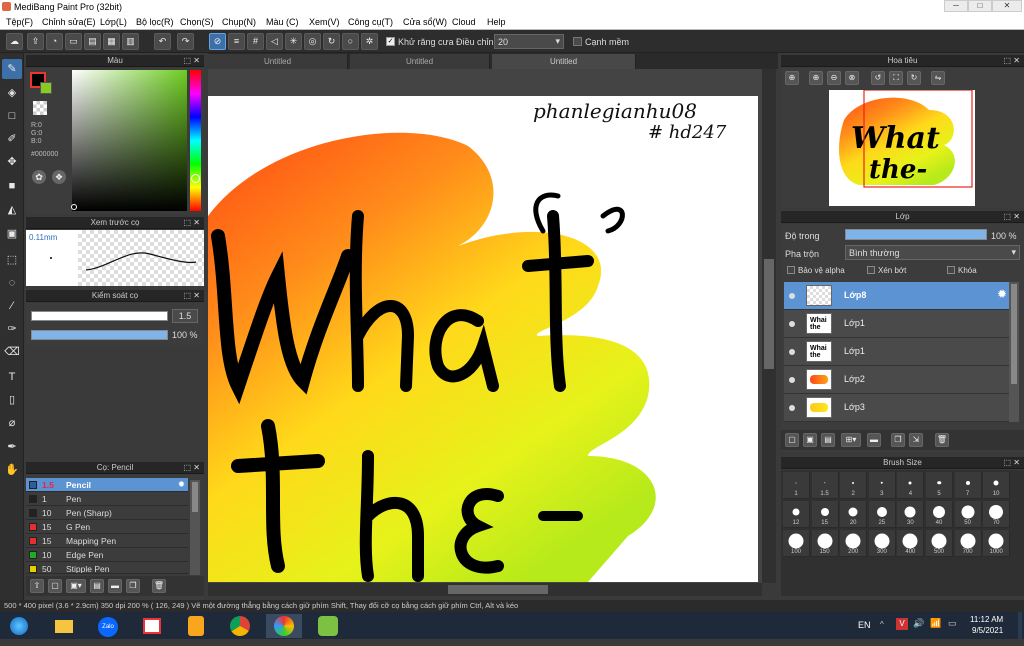 The width and height of the screenshot is (1024, 646). What do you see at coordinates (324, 22) in the screenshot?
I see `menu-view: Xem(V)` at bounding box center [324, 22].